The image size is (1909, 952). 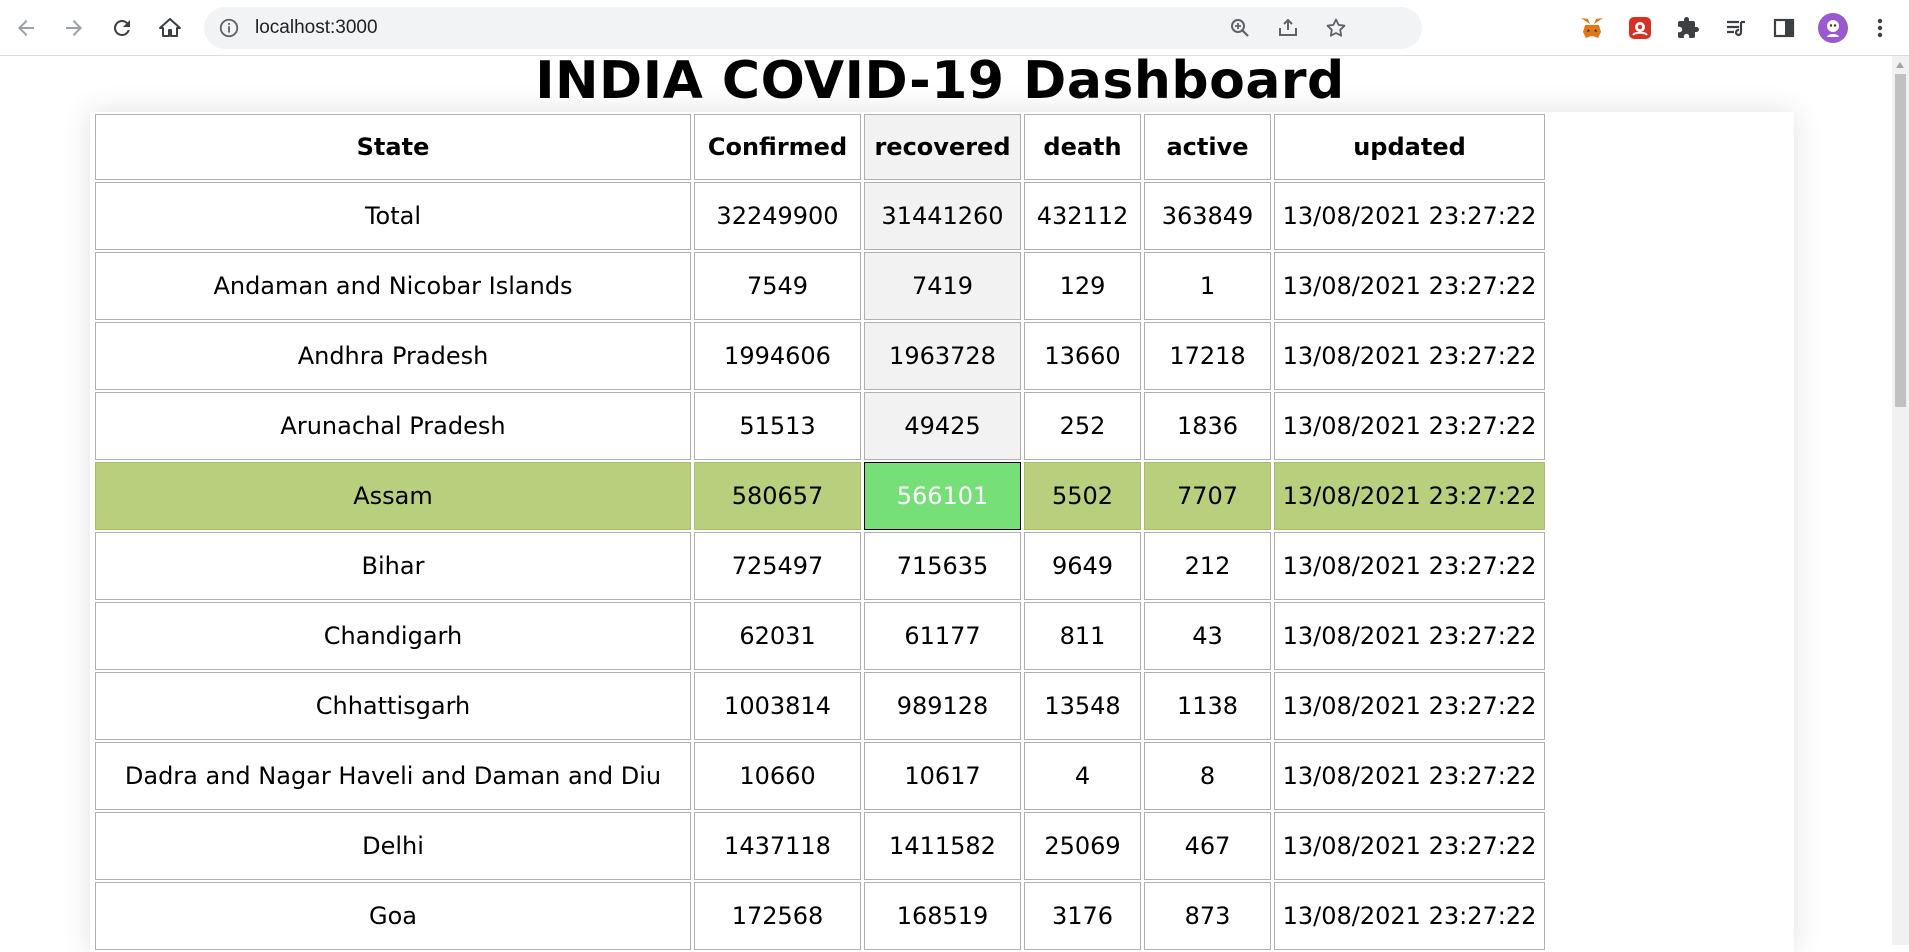 I want to click on header-recovered: recovered, so click(x=942, y=147).